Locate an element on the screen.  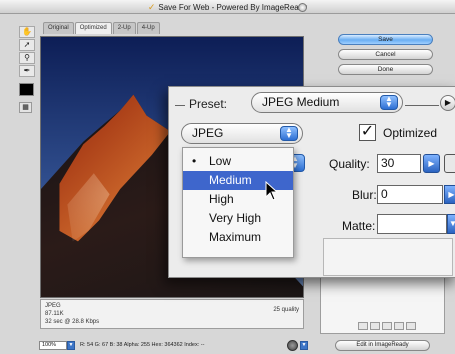
quality-menu-item-very-high: Very High is located at coordinates (238, 218).